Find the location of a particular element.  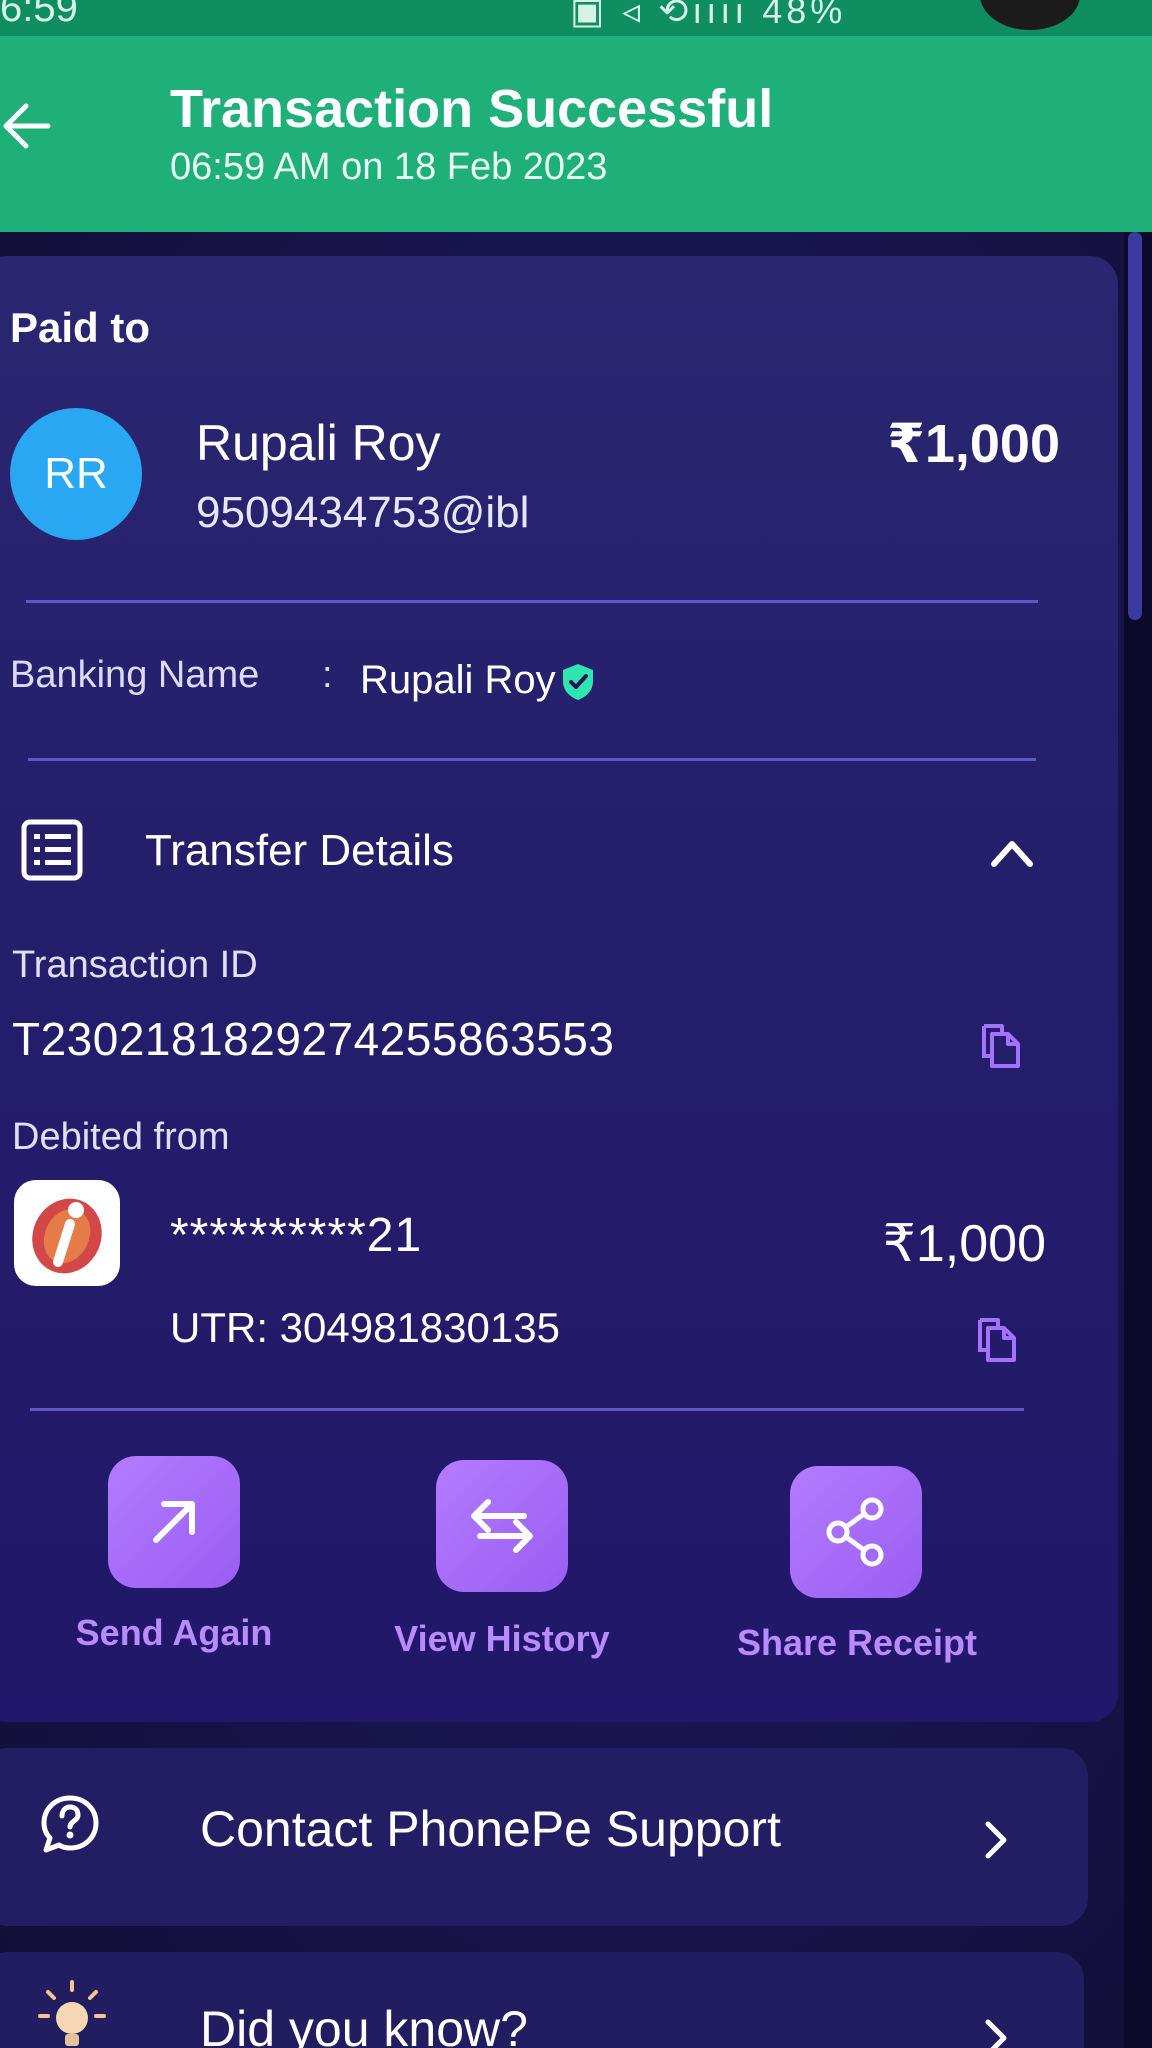

banking-name-value: Rupali Roy is located at coordinates (458, 680).